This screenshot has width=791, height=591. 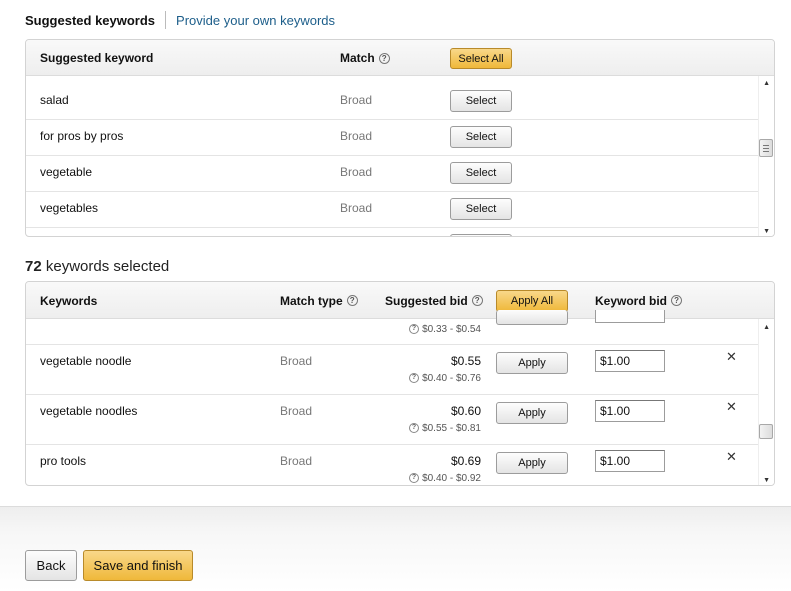 I want to click on suggested-scrollbar: ▲ ▼, so click(x=766, y=156).